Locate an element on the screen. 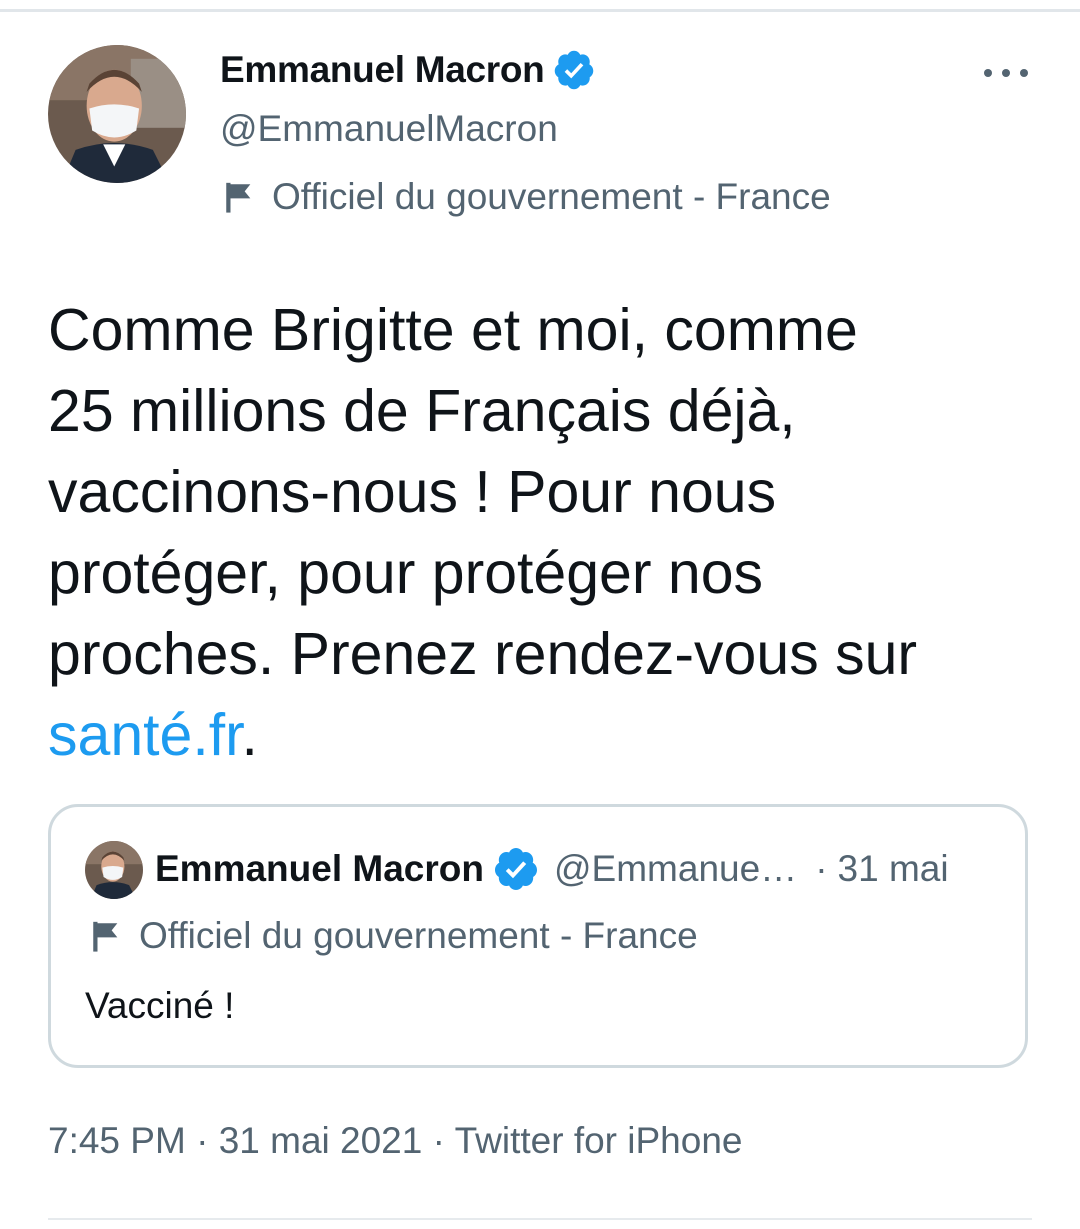 Image resolution: width=1080 pixels, height=1229 pixels. avatar-image is located at coordinates (117, 114).